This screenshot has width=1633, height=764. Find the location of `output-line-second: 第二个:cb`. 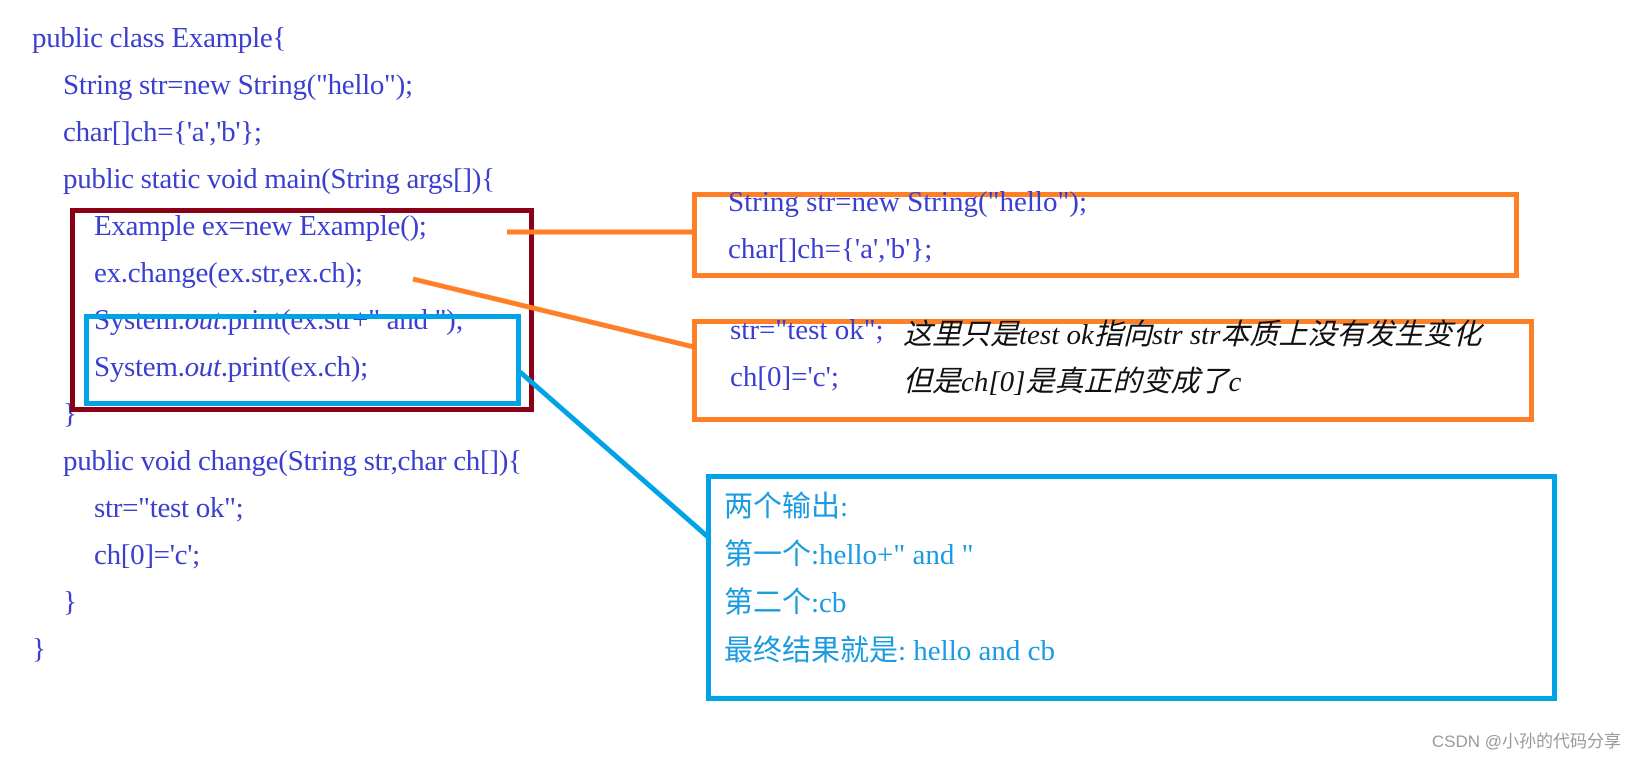

output-line-second: 第二个:cb is located at coordinates (785, 603).